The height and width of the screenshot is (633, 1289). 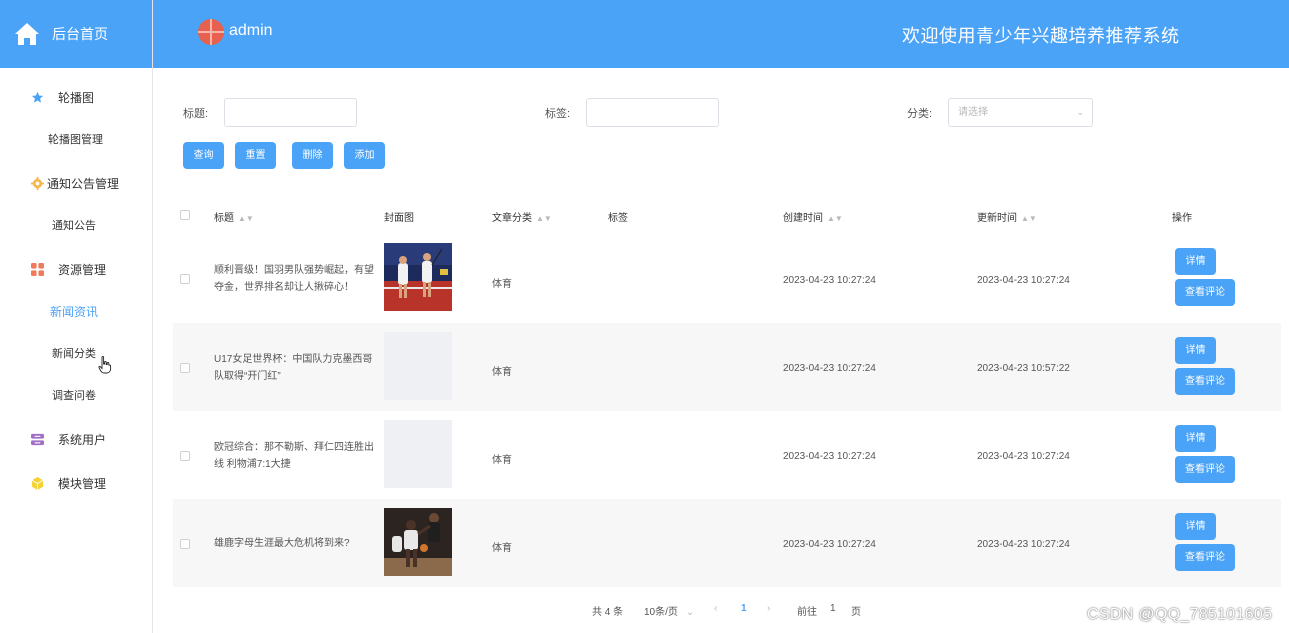 I want to click on sidebar-group-carousel: 轮播图, so click(x=76, y=97).